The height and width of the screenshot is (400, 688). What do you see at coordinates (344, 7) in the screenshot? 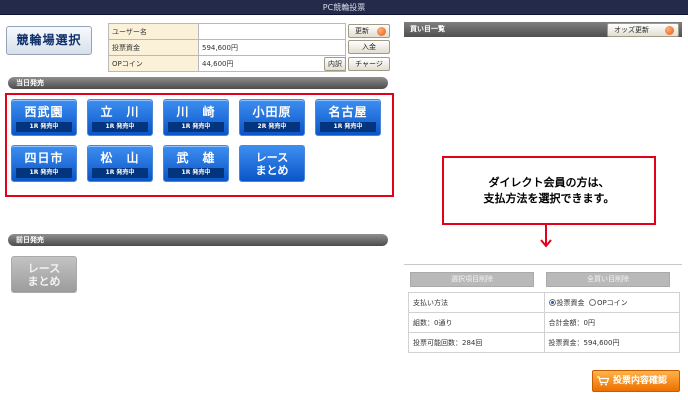
I see `window-title: PC競輪投票` at bounding box center [344, 7].